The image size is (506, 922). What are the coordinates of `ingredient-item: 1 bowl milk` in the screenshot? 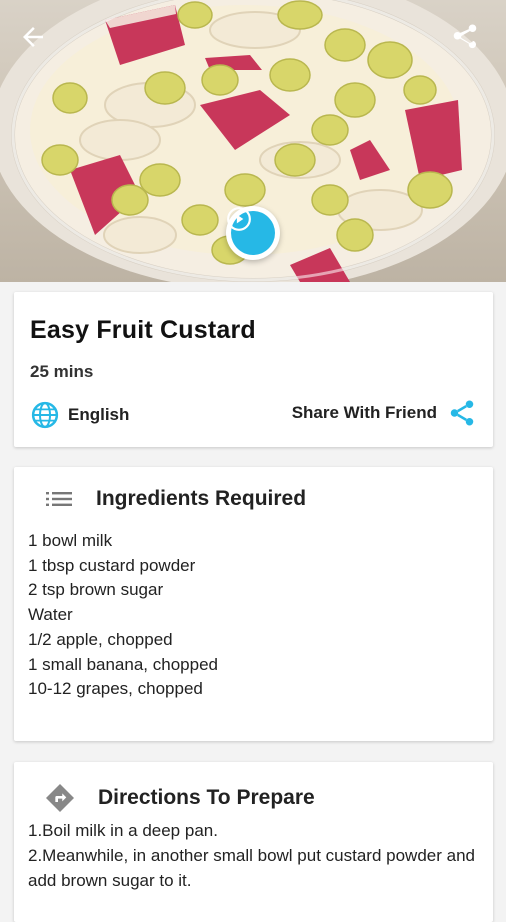 It's located at (70, 540).